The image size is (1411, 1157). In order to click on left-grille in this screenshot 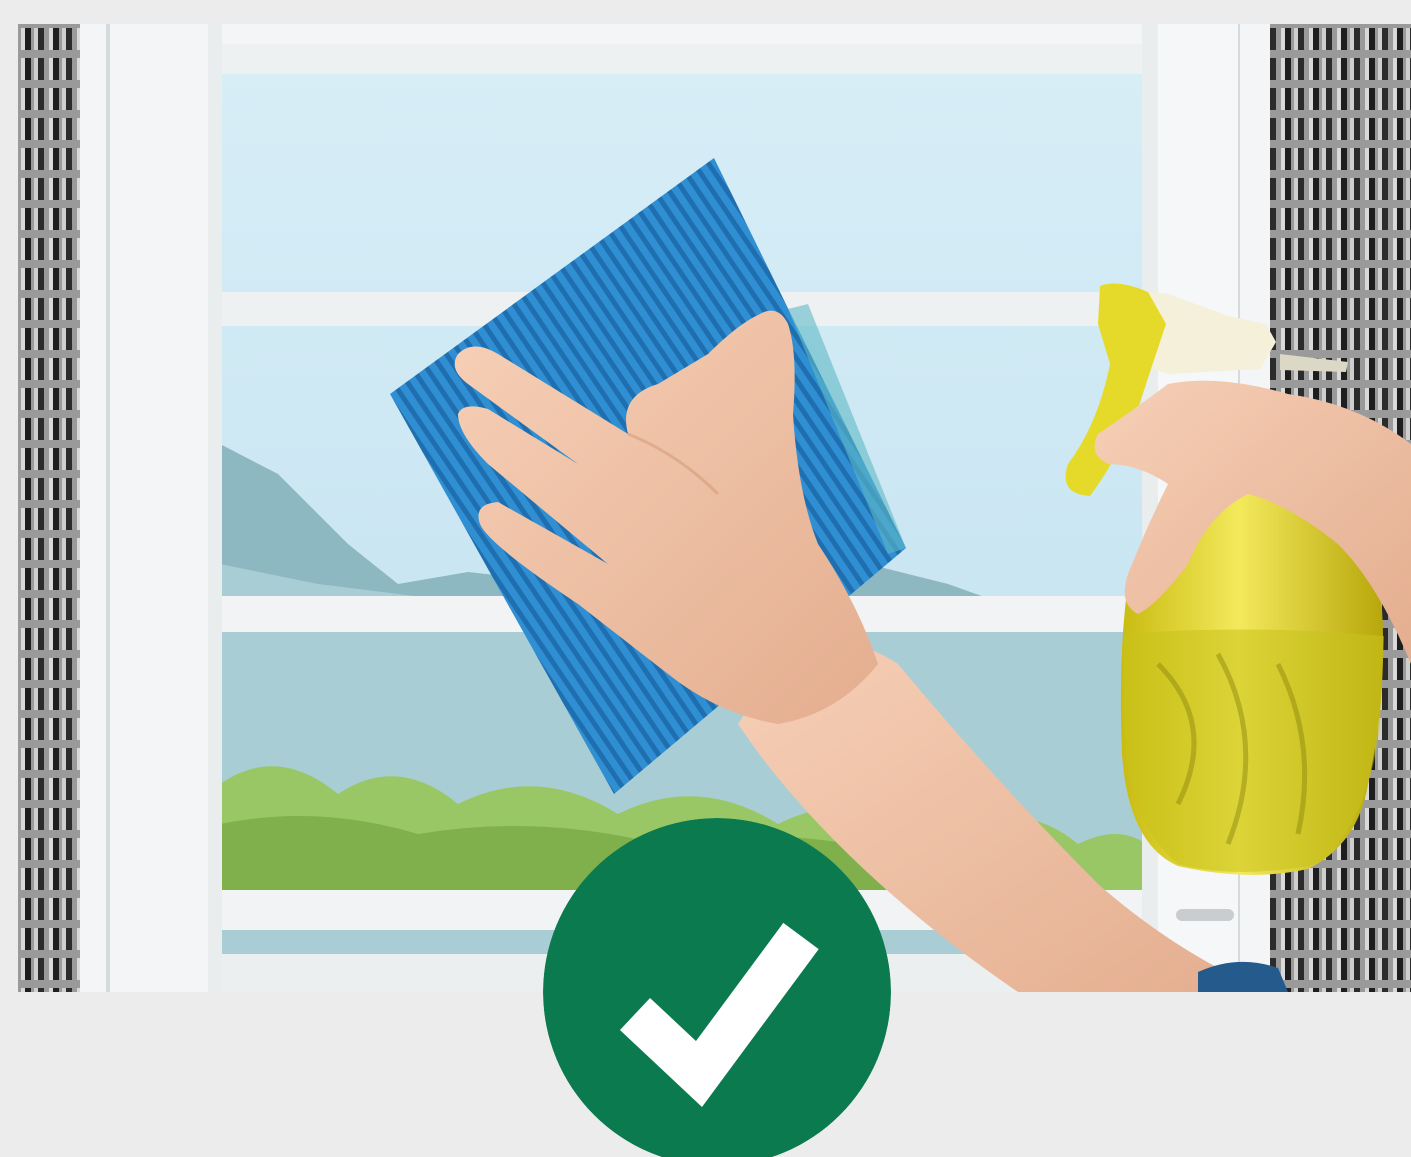, I will do `click(49, 508)`.